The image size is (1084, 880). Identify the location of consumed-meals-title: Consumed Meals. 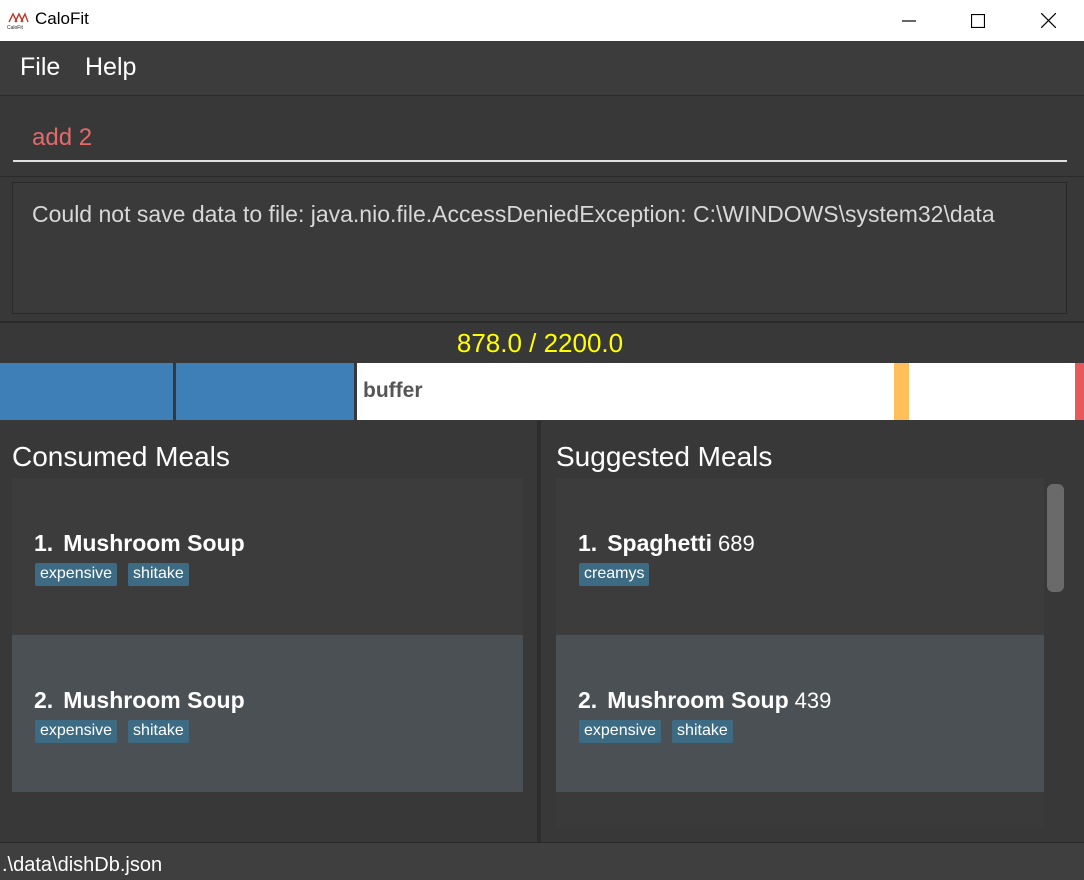
(121, 456).